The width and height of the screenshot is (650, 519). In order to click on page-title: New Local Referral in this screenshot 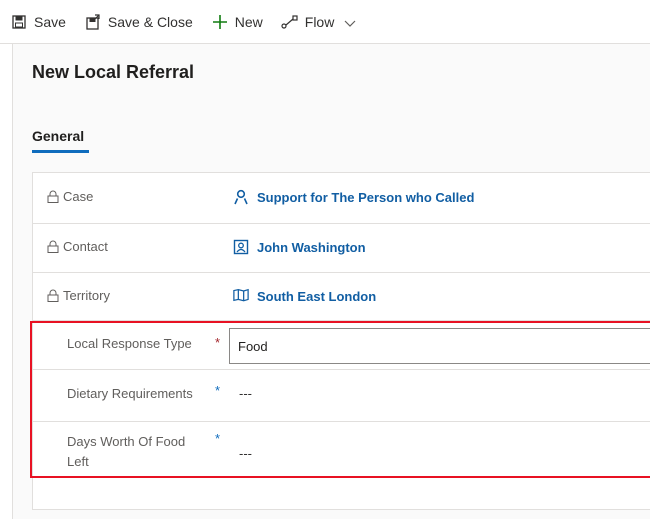, I will do `click(113, 72)`.